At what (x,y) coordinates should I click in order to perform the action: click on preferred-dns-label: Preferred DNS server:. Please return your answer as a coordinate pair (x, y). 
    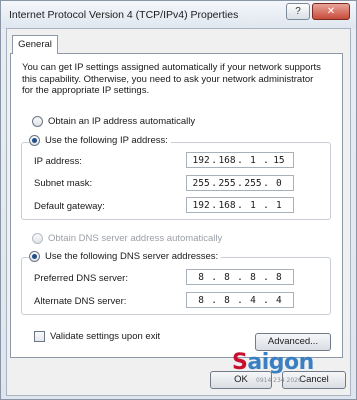
    Looking at the image, I should click on (81, 278).